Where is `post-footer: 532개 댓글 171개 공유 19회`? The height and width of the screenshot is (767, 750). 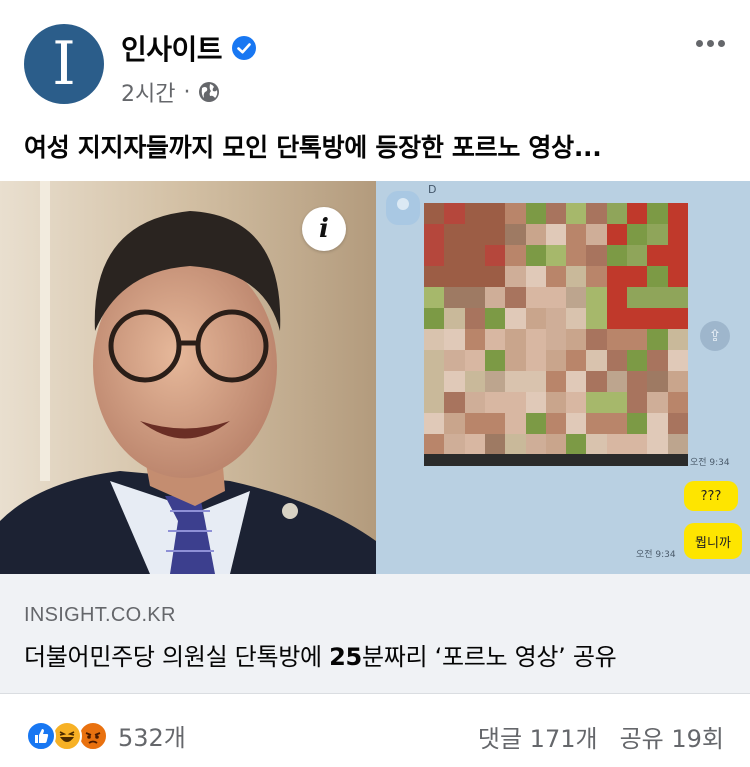 post-footer: 532개 댓글 171개 공유 19회 is located at coordinates (375, 730).